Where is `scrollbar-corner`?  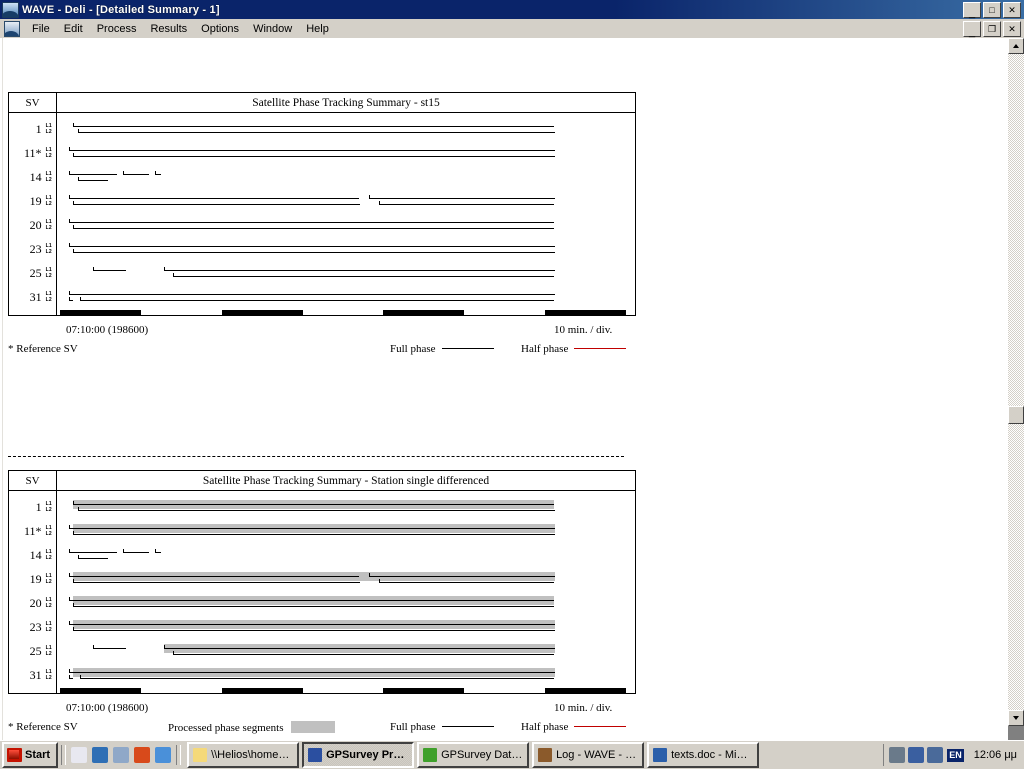
scrollbar-corner is located at coordinates (1016, 733).